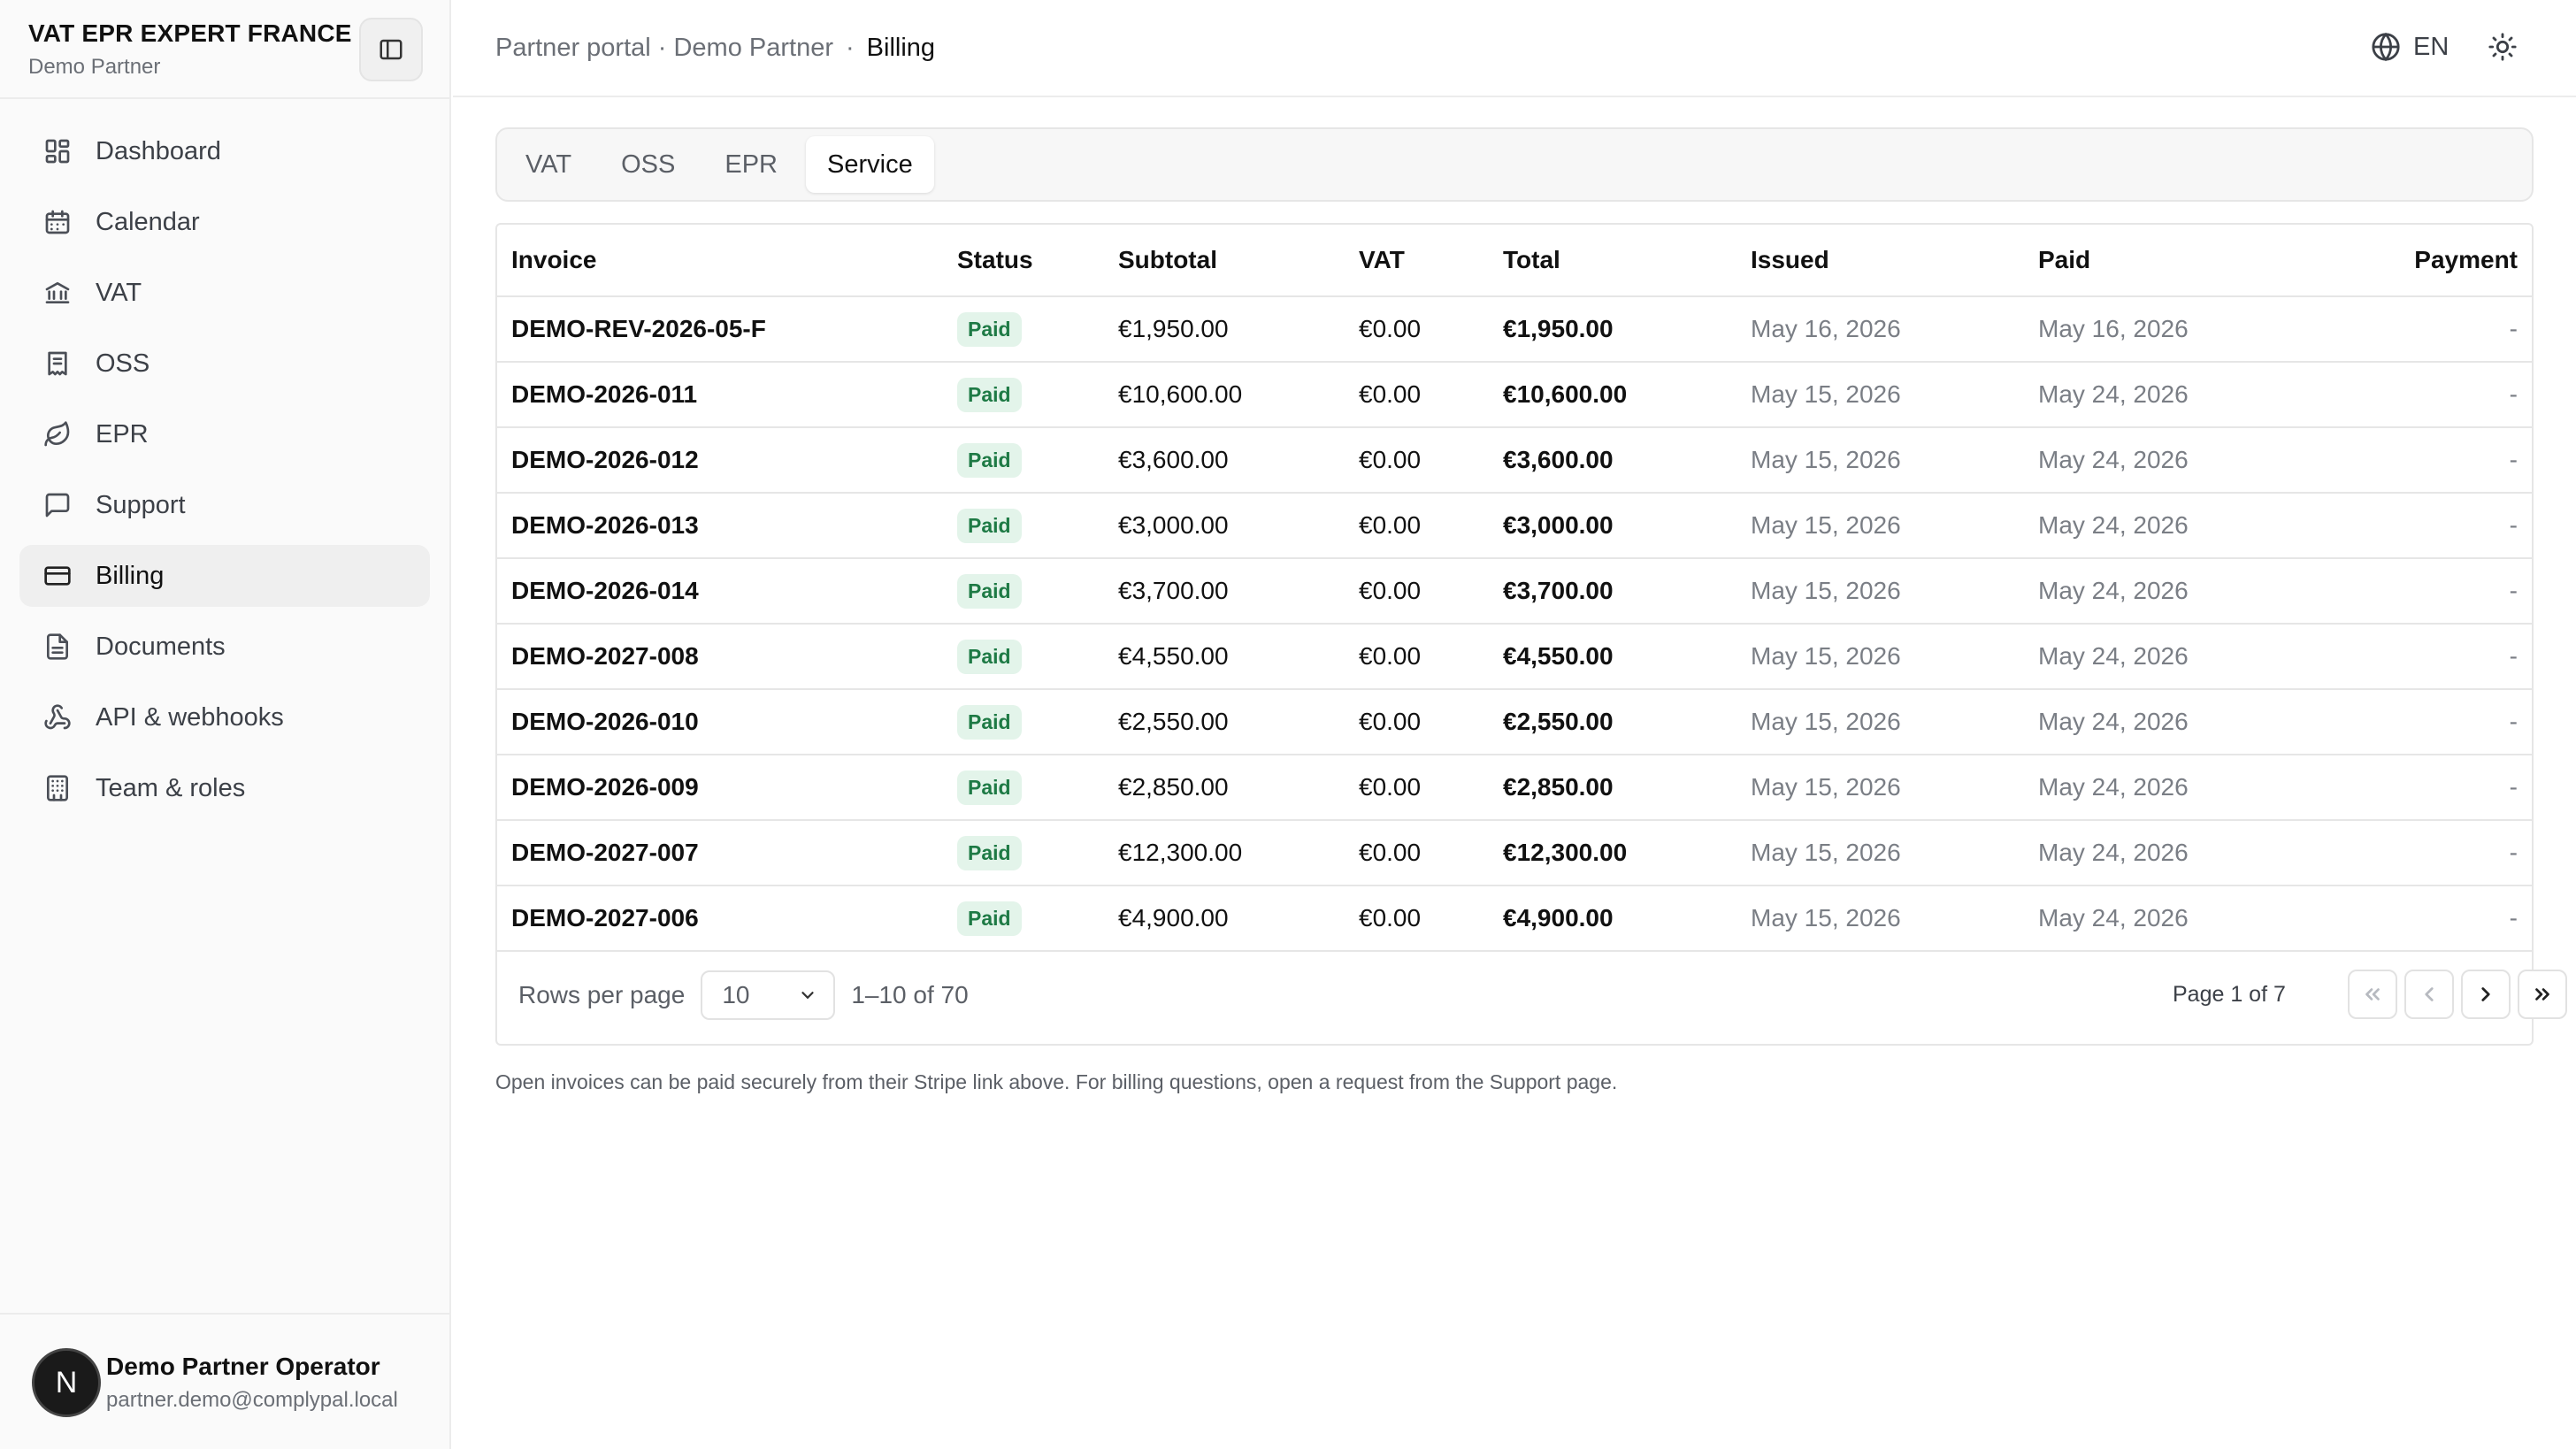  What do you see at coordinates (1627, 261) in the screenshot?
I see `column-header-total: Total` at bounding box center [1627, 261].